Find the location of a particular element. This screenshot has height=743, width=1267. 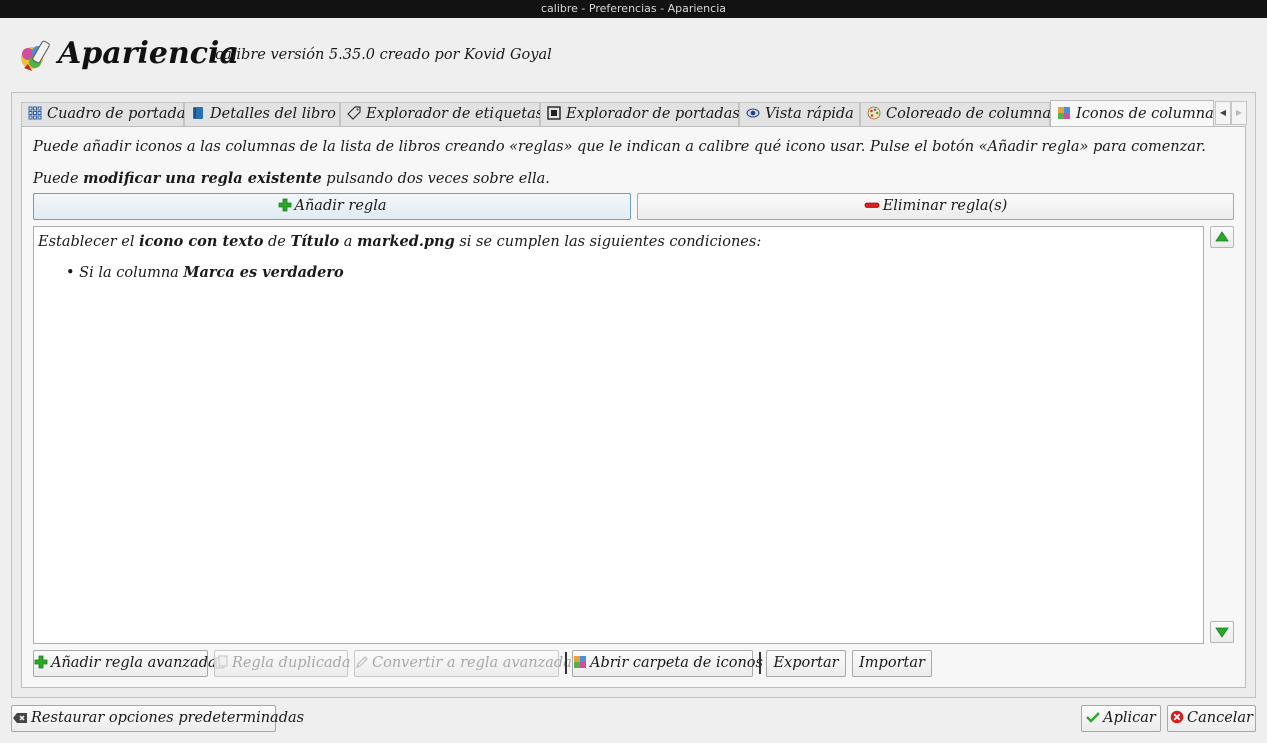

arrow-up-icon is located at coordinates (1222, 236).